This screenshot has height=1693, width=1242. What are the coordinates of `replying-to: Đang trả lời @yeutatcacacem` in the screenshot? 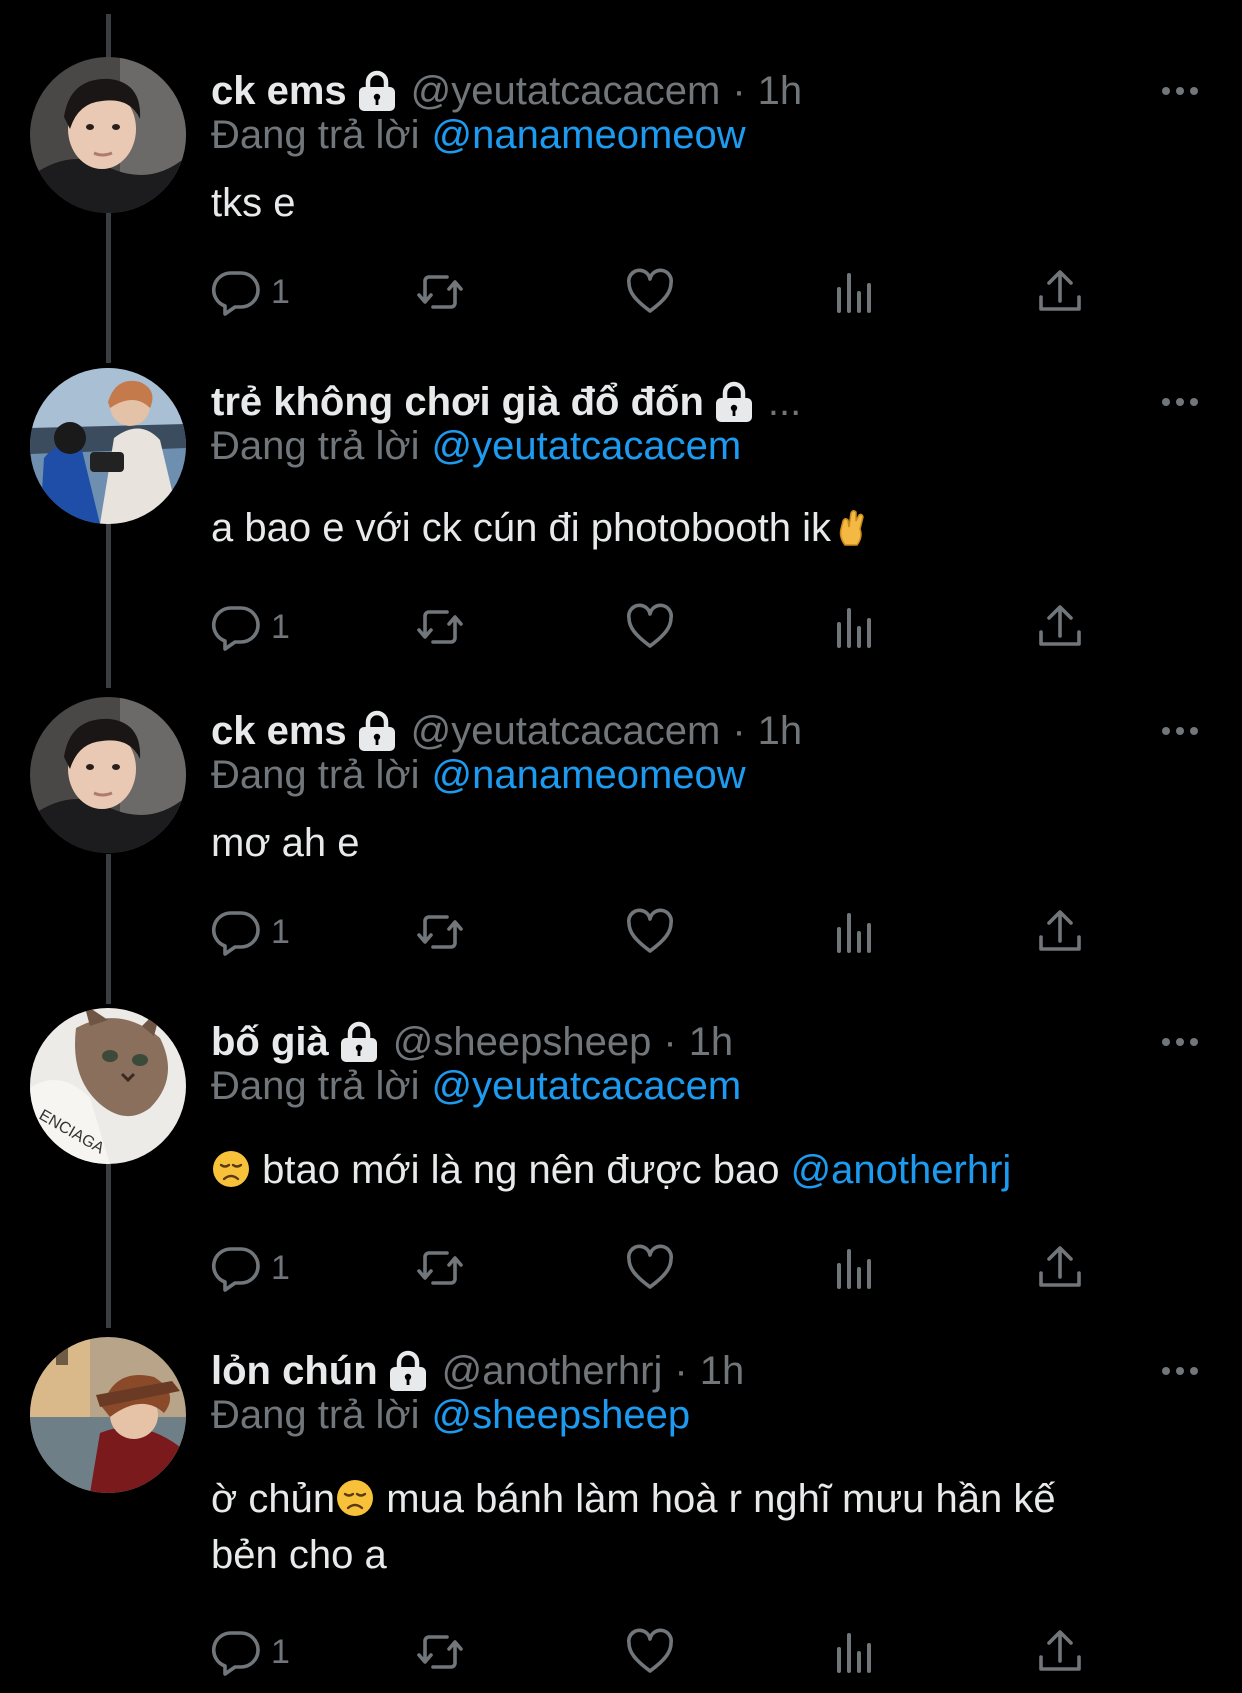 It's located at (476, 446).